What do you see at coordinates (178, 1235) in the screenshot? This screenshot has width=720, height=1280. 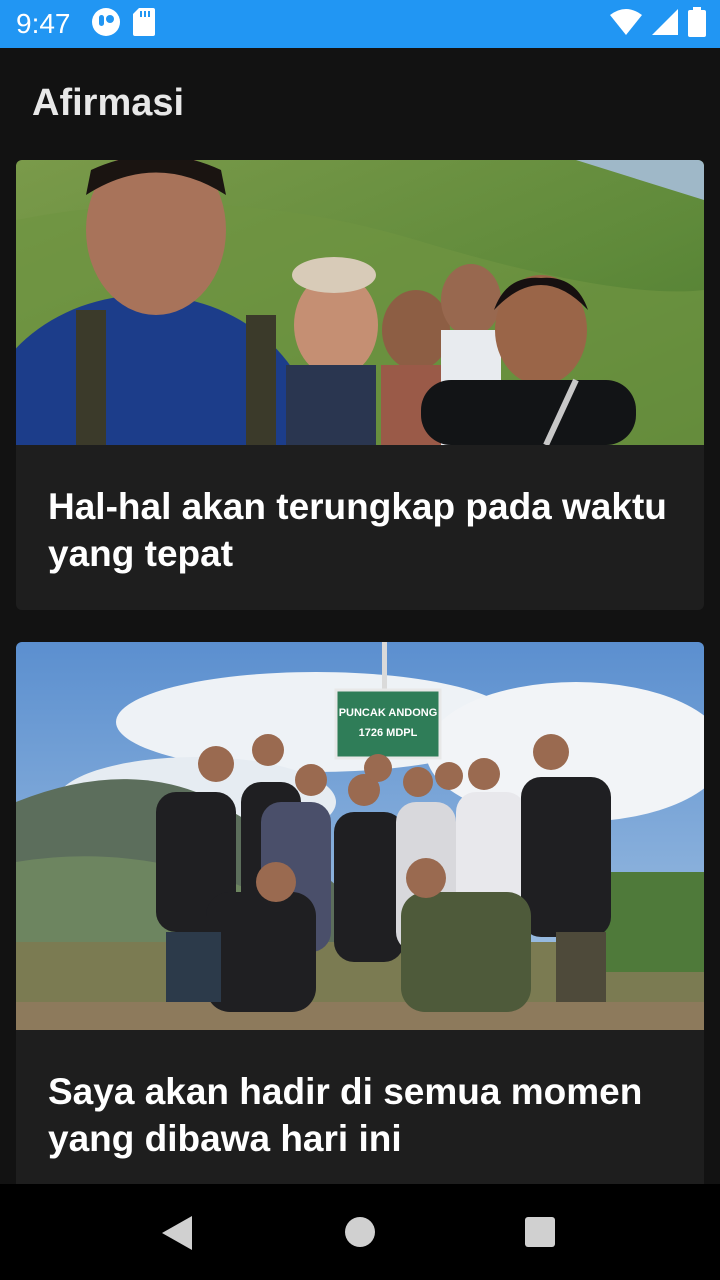 I see `back-icon` at bounding box center [178, 1235].